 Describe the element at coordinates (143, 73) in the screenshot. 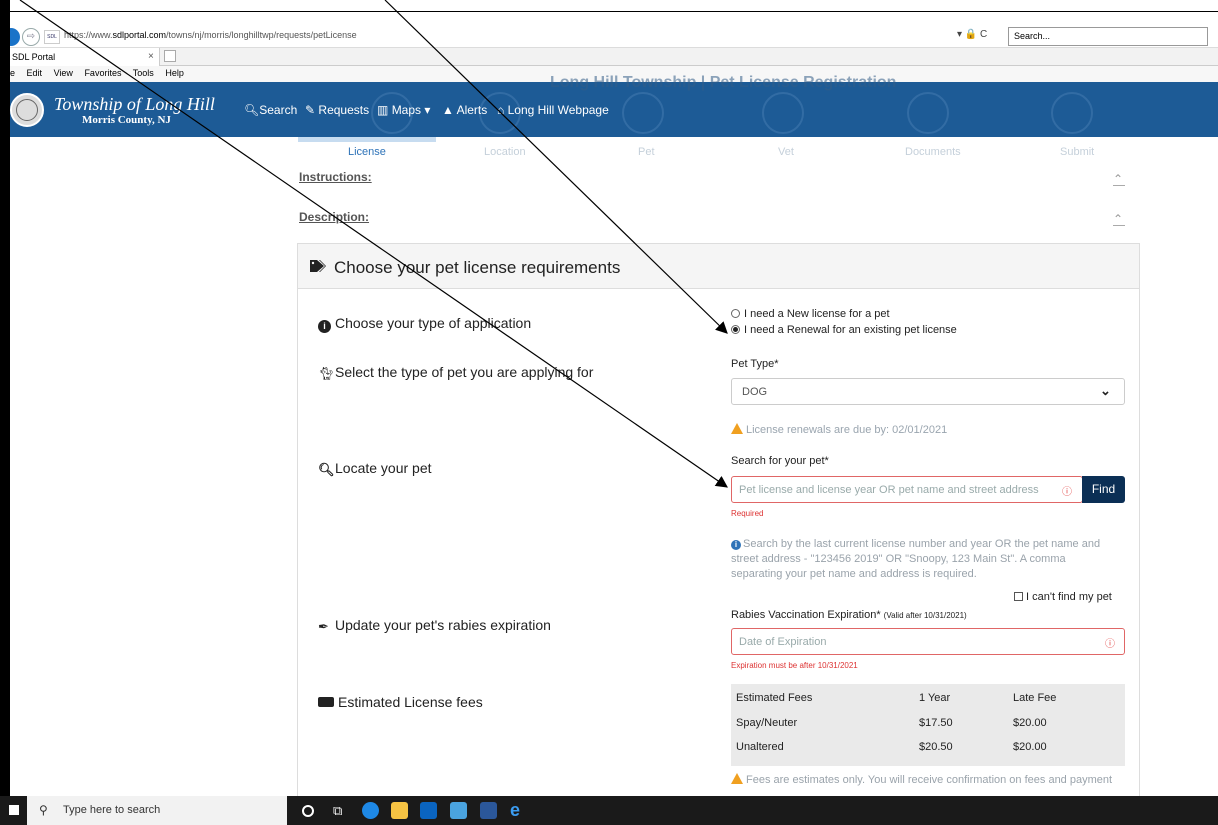

I see `menu-tools: Tools` at that location.